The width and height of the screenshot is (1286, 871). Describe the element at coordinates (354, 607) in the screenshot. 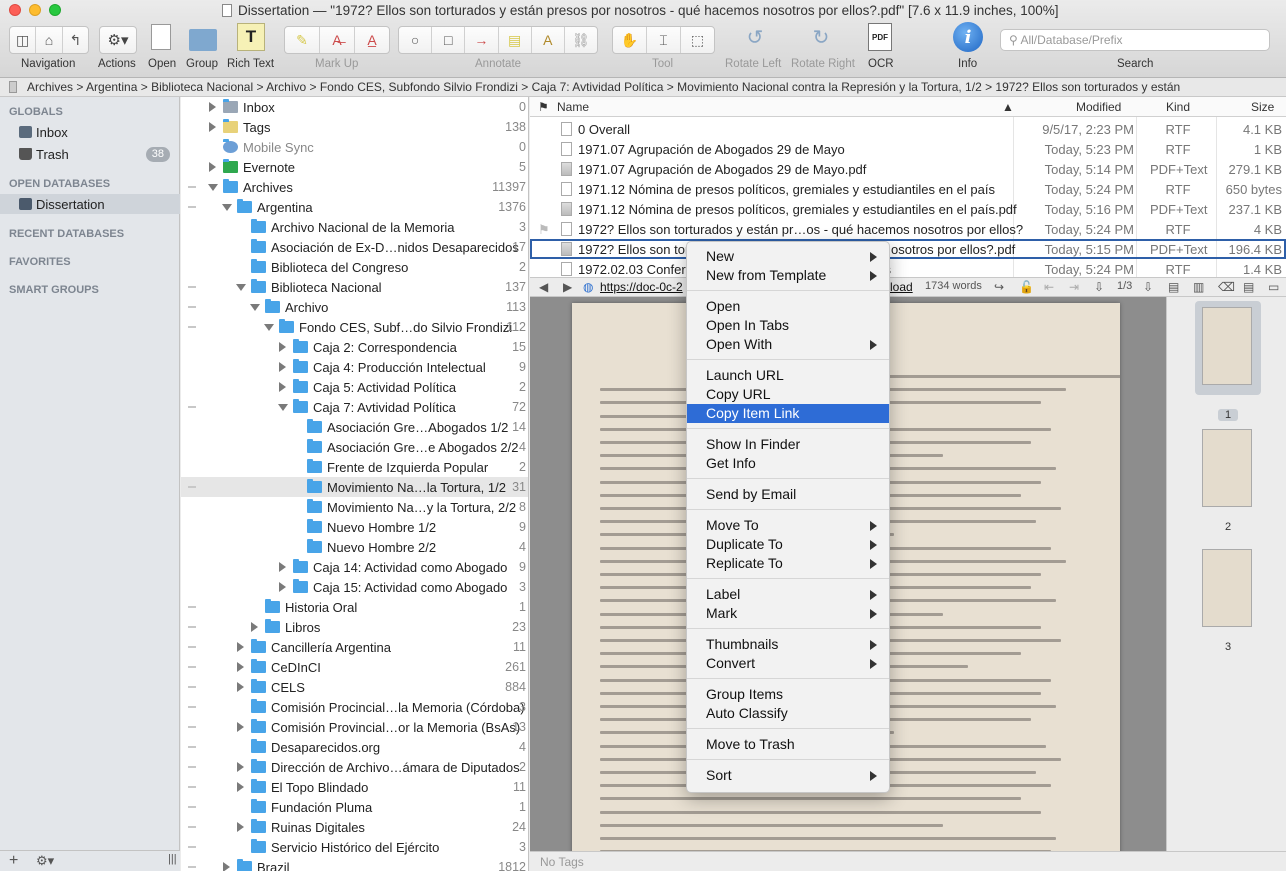

I see `tree-row: Historia Oral 1` at that location.